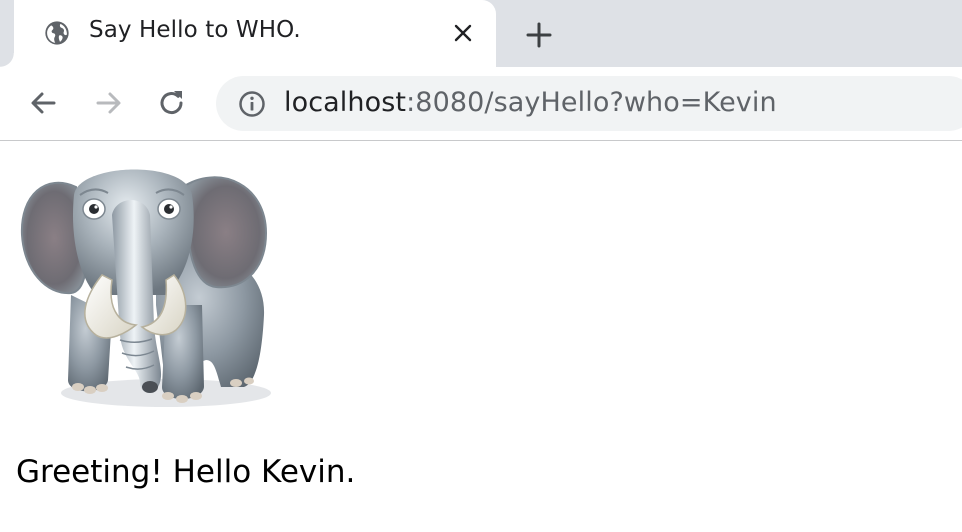 This screenshot has width=962, height=532. Describe the element at coordinates (44, 103) in the screenshot. I see `back-button` at that location.